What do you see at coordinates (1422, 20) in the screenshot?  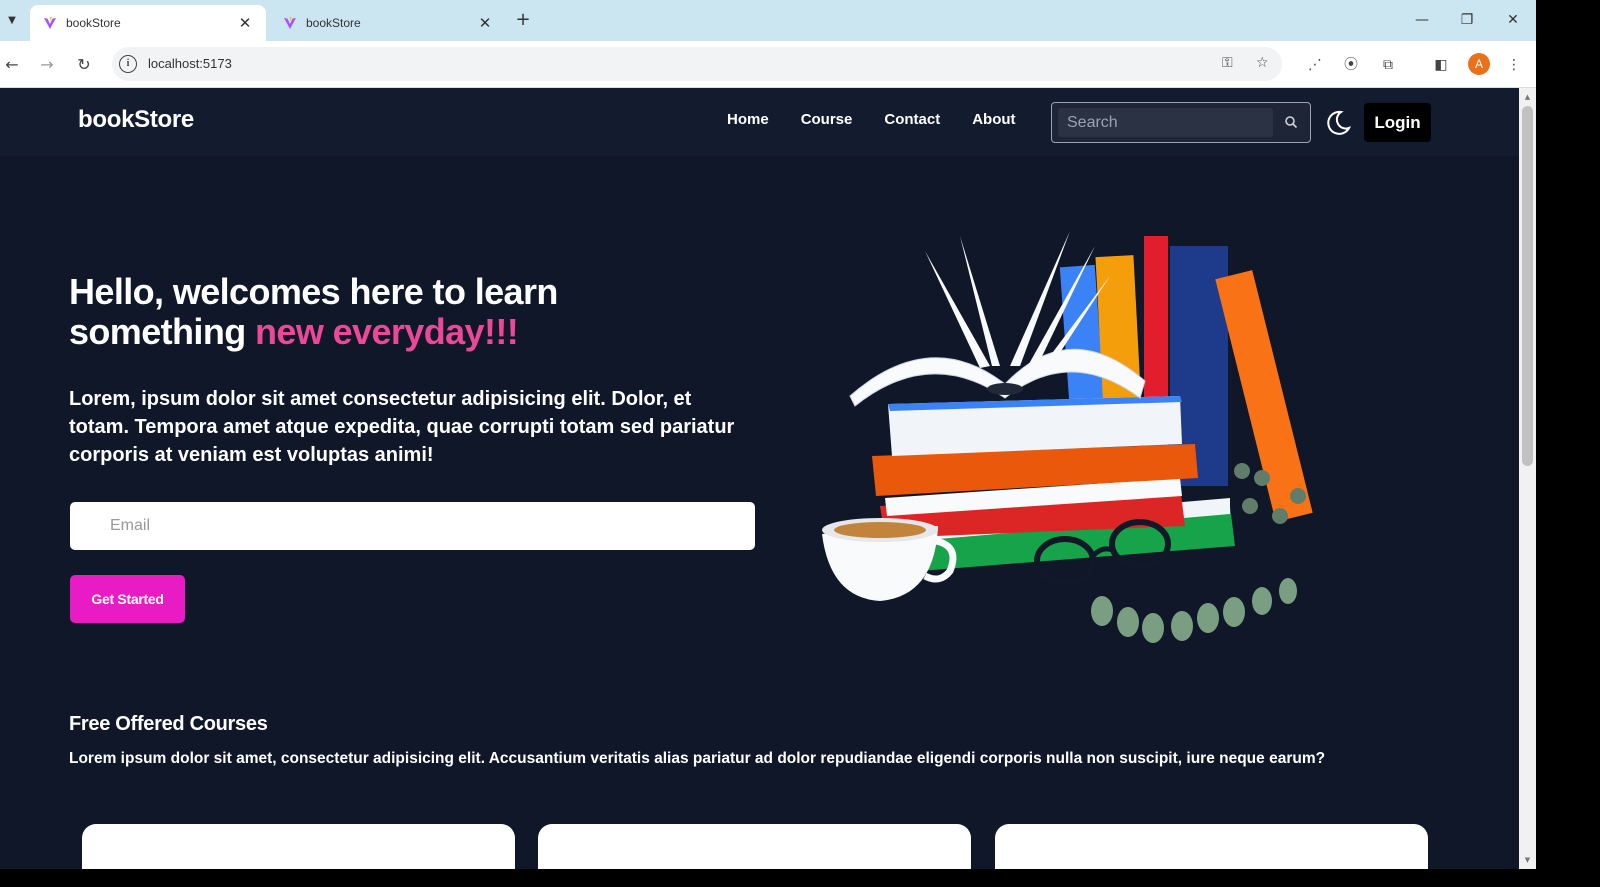 I see `minimize-button: —` at bounding box center [1422, 20].